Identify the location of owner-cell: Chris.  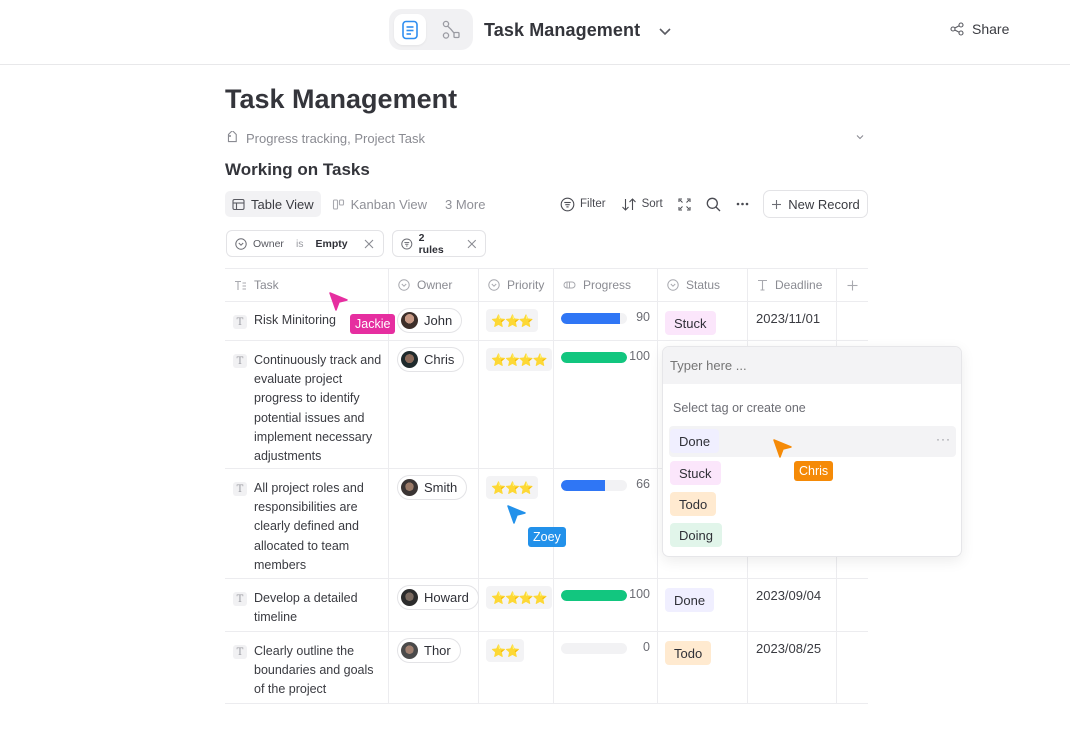
(434, 404).